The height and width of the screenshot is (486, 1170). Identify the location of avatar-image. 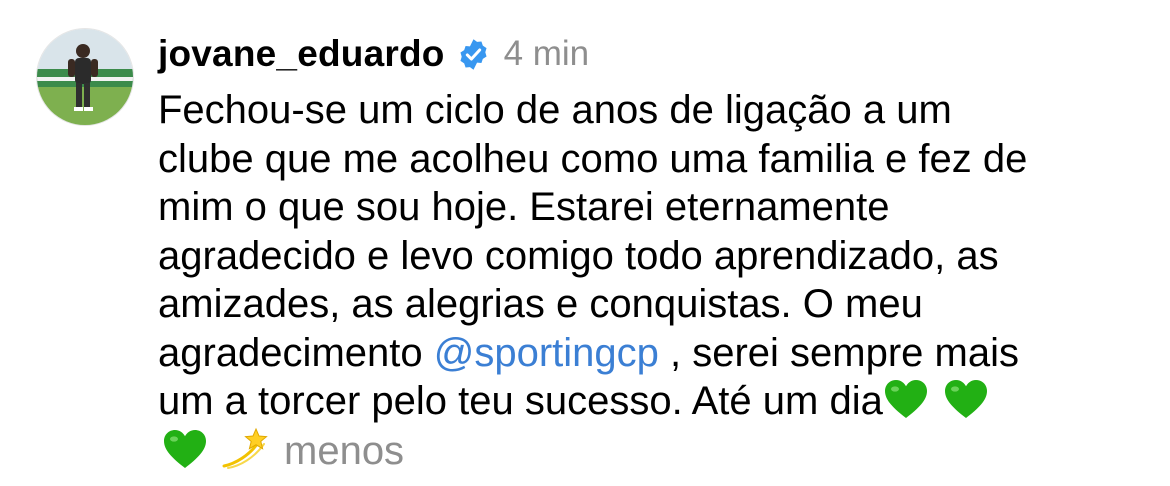
(85, 77).